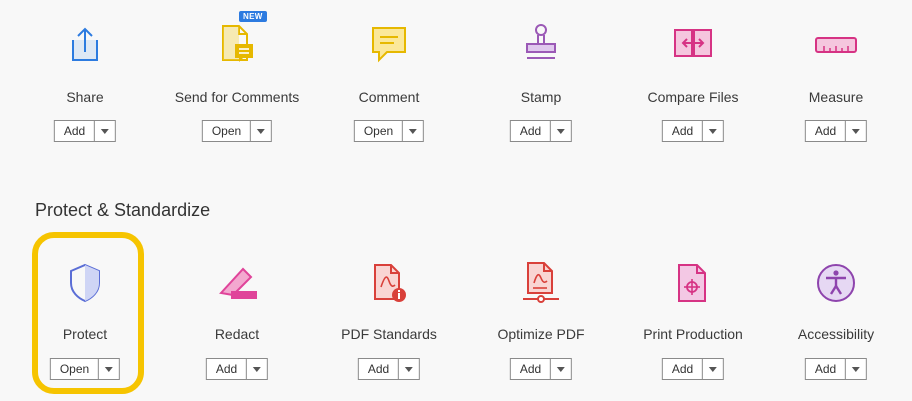  Describe the element at coordinates (836, 44) in the screenshot. I see `measure-icon` at that location.